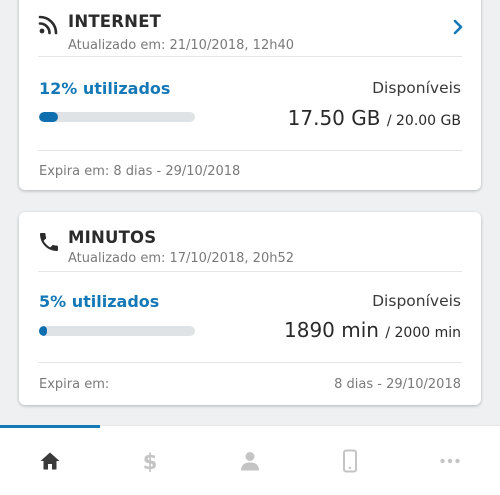 Image resolution: width=500 pixels, height=495 pixels. Describe the element at coordinates (74, 384) in the screenshot. I see `minutes-expires-label: Expira em:` at that location.